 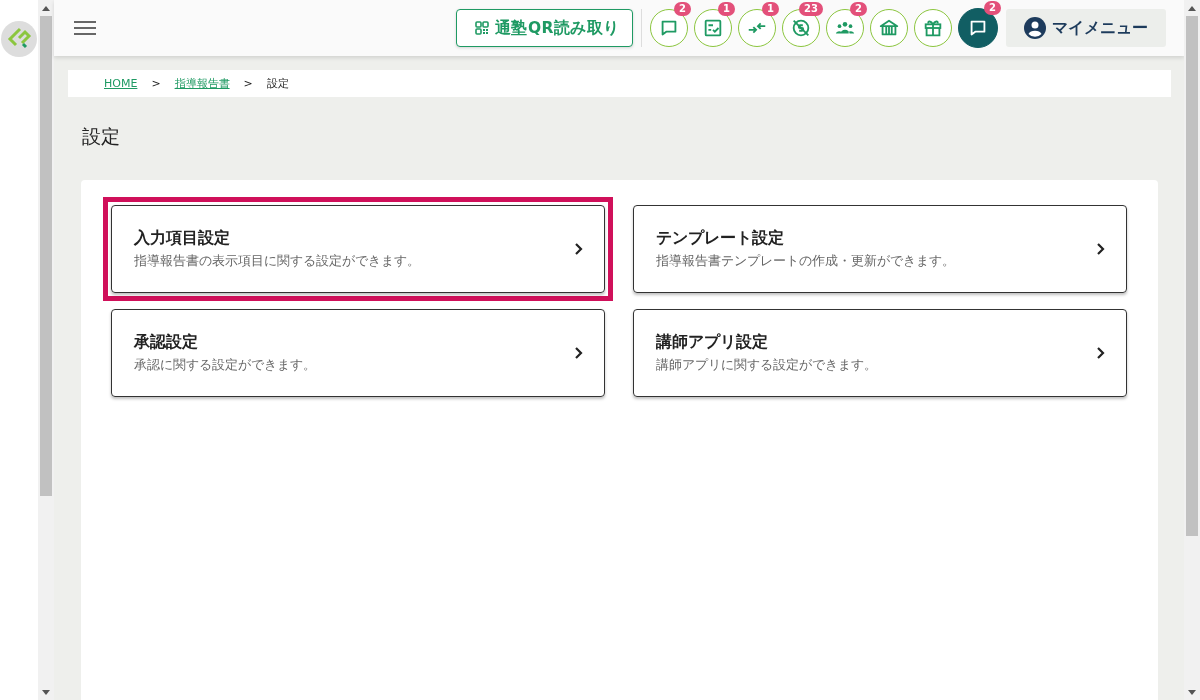 What do you see at coordinates (101, 136) in the screenshot?
I see `page-title: 設定` at bounding box center [101, 136].